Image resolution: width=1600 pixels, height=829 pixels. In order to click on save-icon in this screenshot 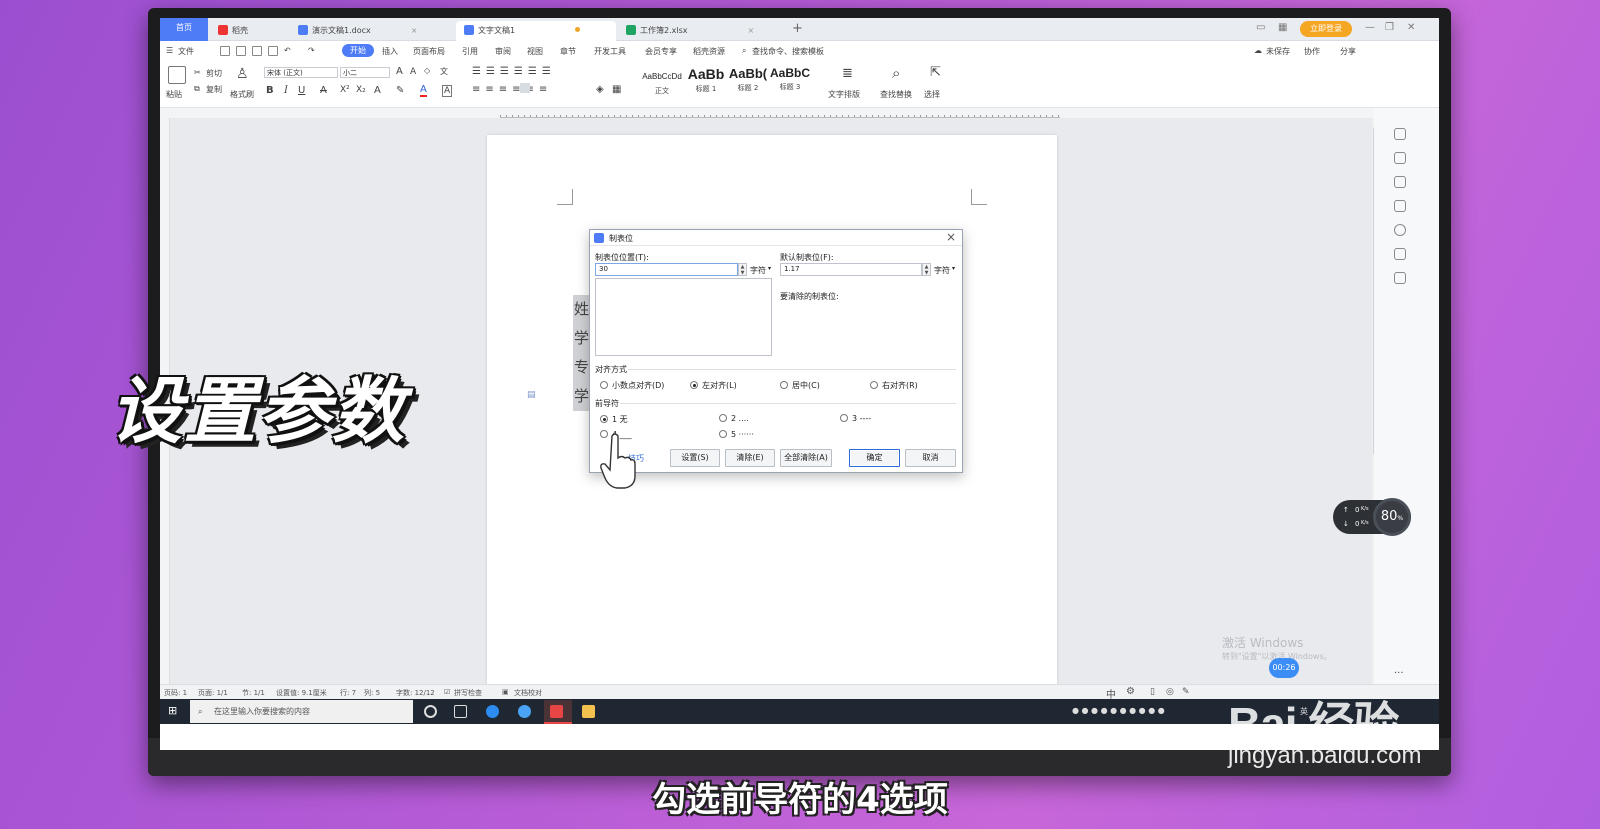, I will do `click(225, 51)`.